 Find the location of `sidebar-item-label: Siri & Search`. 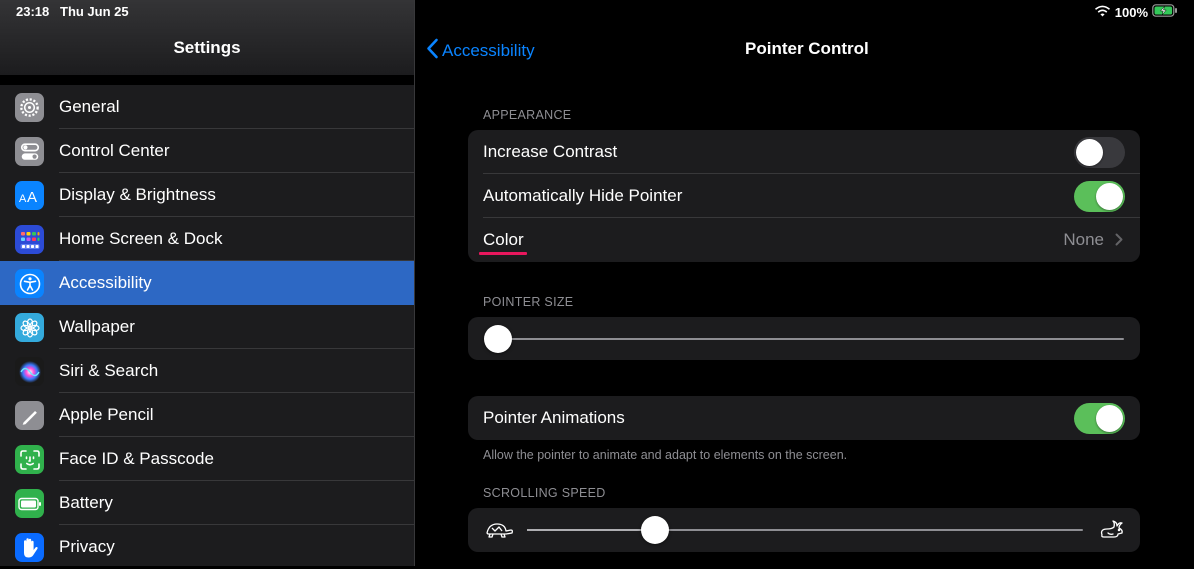

sidebar-item-label: Siri & Search is located at coordinates (109, 370).